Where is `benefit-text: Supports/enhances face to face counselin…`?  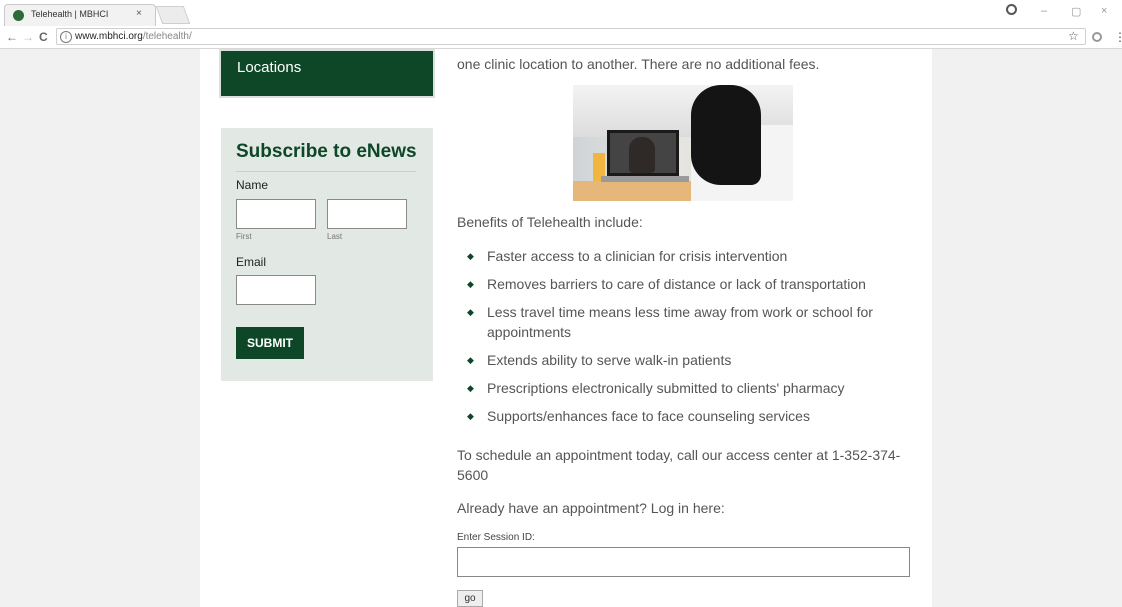
benefit-text: Supports/enhances face to face counselin… is located at coordinates (648, 416).